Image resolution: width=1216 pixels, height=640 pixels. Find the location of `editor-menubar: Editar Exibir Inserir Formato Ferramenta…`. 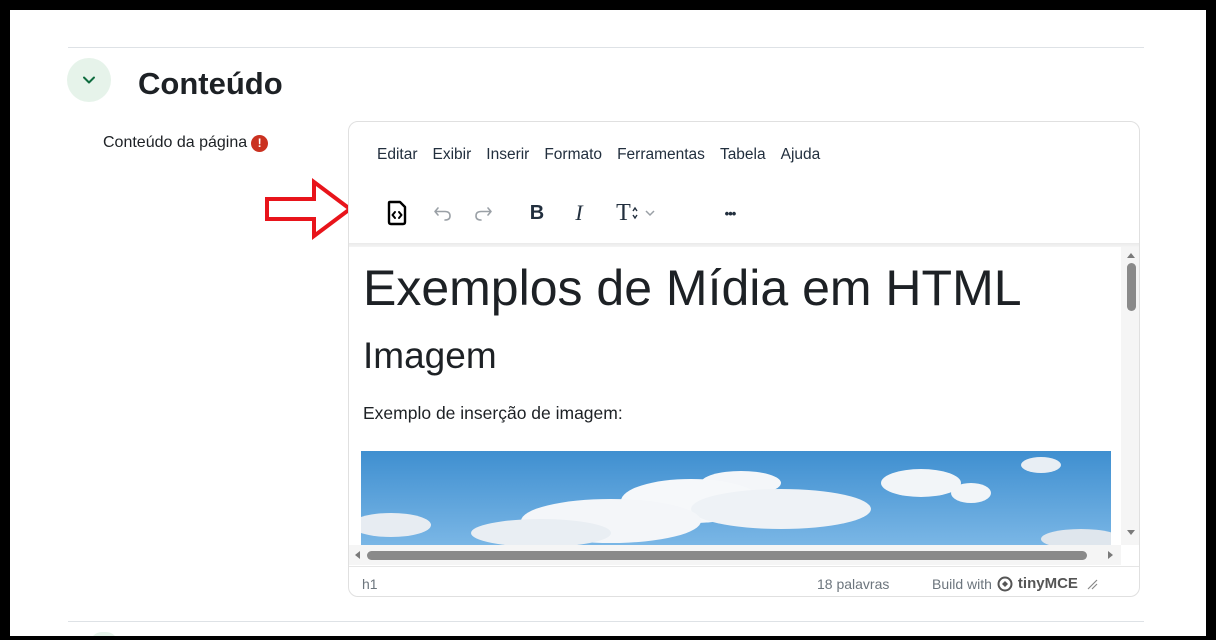

editor-menubar: Editar Exibir Inserir Formato Ferramenta… is located at coordinates (606, 155).